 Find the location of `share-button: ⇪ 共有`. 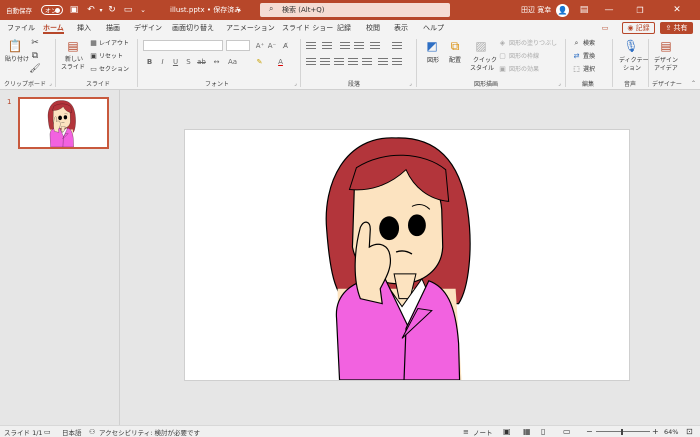

share-button: ⇪ 共有 is located at coordinates (676, 28).